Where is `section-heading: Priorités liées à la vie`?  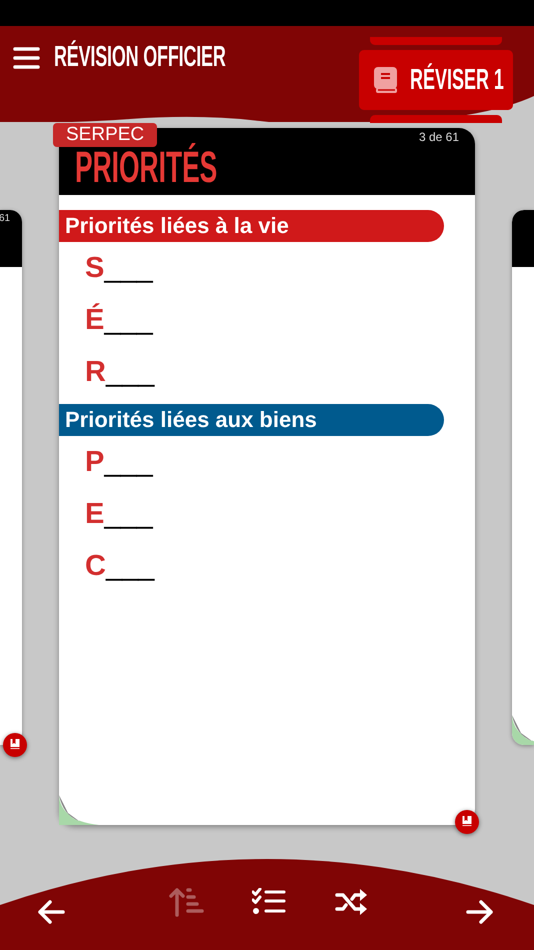
section-heading: Priorités liées à la vie is located at coordinates (251, 226).